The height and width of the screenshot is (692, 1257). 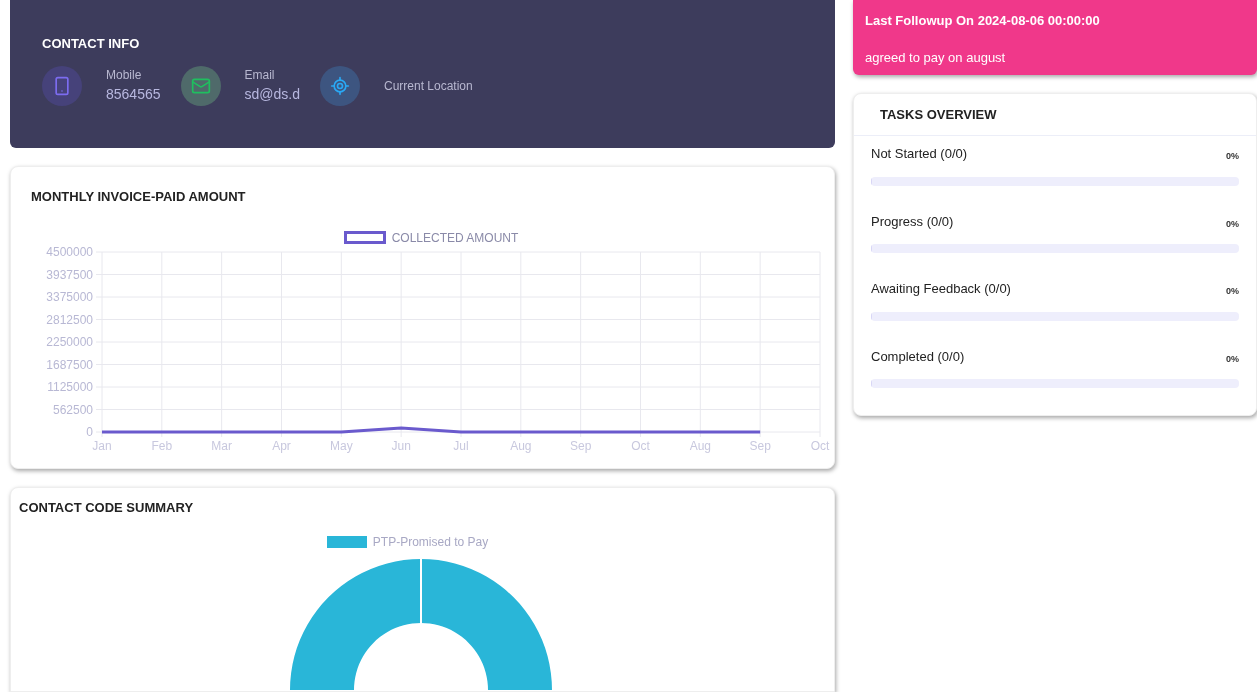 I want to click on y-axis-label: 1125000, so click(x=70, y=386).